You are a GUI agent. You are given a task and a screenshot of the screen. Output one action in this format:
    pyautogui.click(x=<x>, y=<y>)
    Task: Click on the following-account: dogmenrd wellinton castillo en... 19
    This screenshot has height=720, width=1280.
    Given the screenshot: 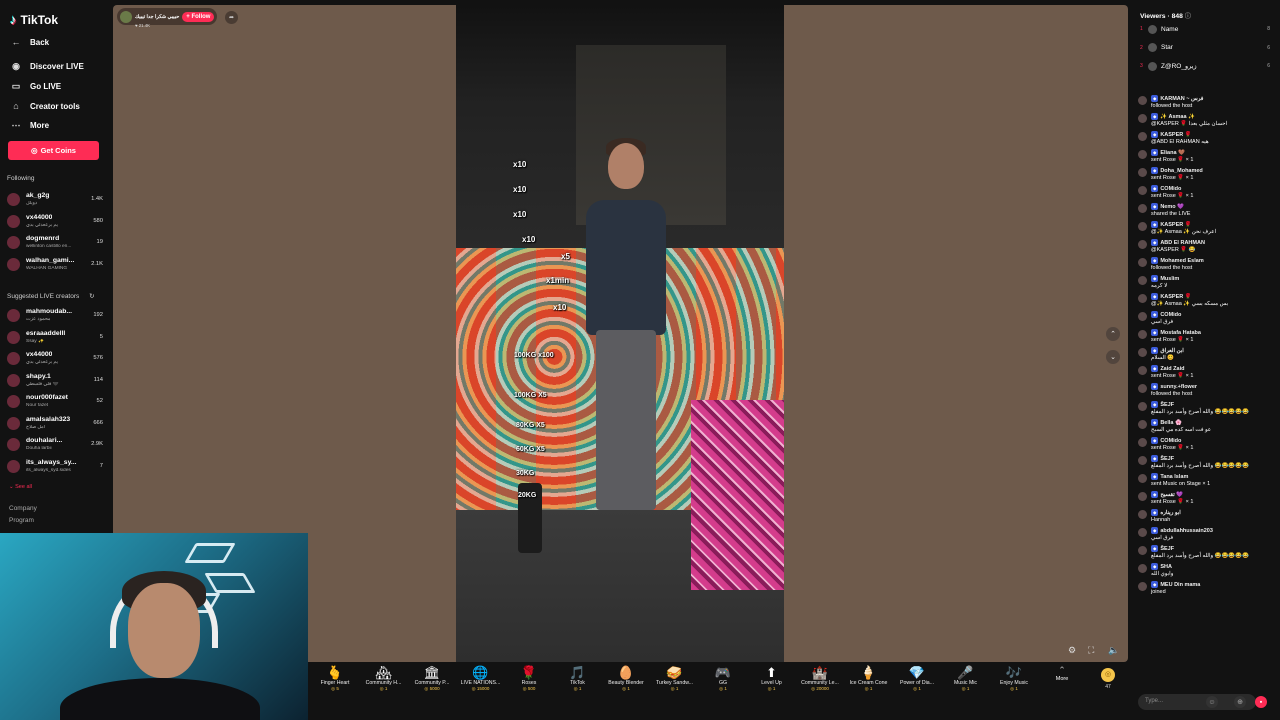 What is the action you would take?
    pyautogui.click(x=55, y=243)
    